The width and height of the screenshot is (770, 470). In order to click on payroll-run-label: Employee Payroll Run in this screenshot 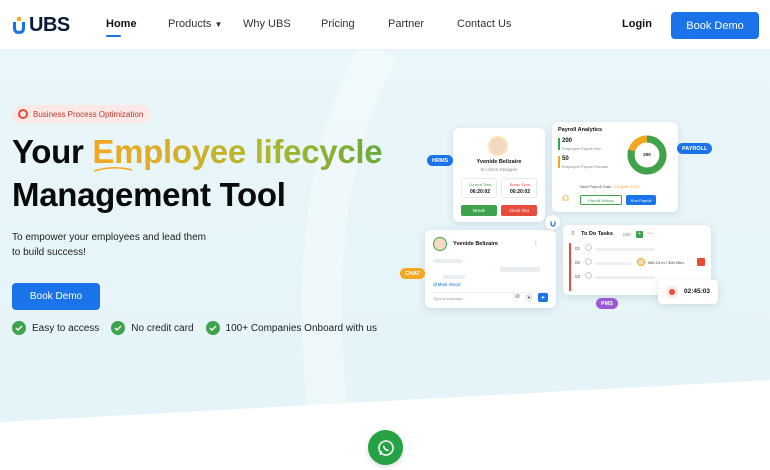, I will do `click(582, 148)`.